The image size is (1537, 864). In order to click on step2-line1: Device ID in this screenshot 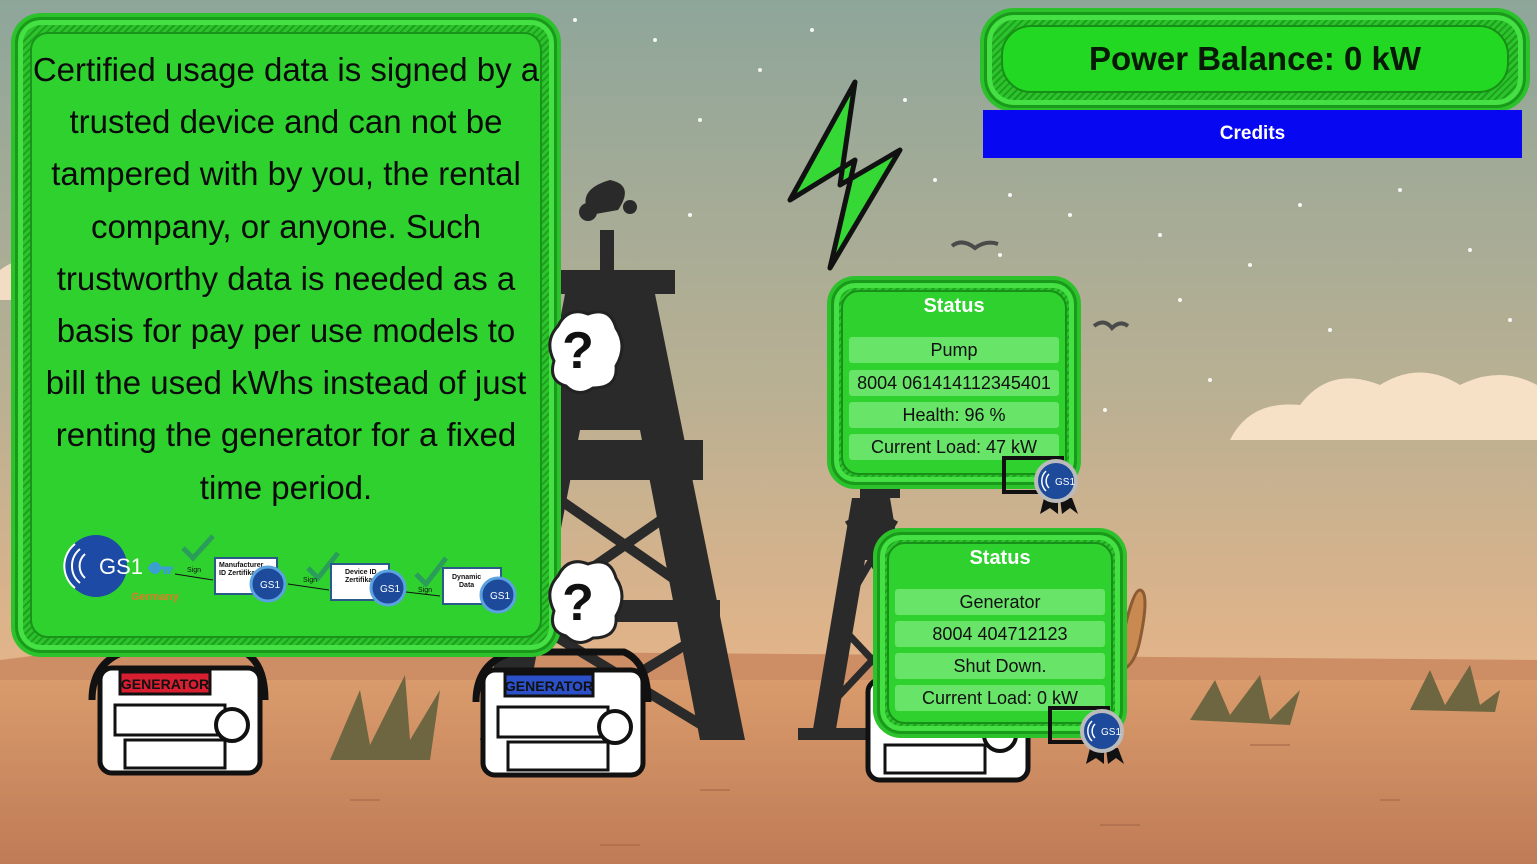, I will do `click(361, 572)`.